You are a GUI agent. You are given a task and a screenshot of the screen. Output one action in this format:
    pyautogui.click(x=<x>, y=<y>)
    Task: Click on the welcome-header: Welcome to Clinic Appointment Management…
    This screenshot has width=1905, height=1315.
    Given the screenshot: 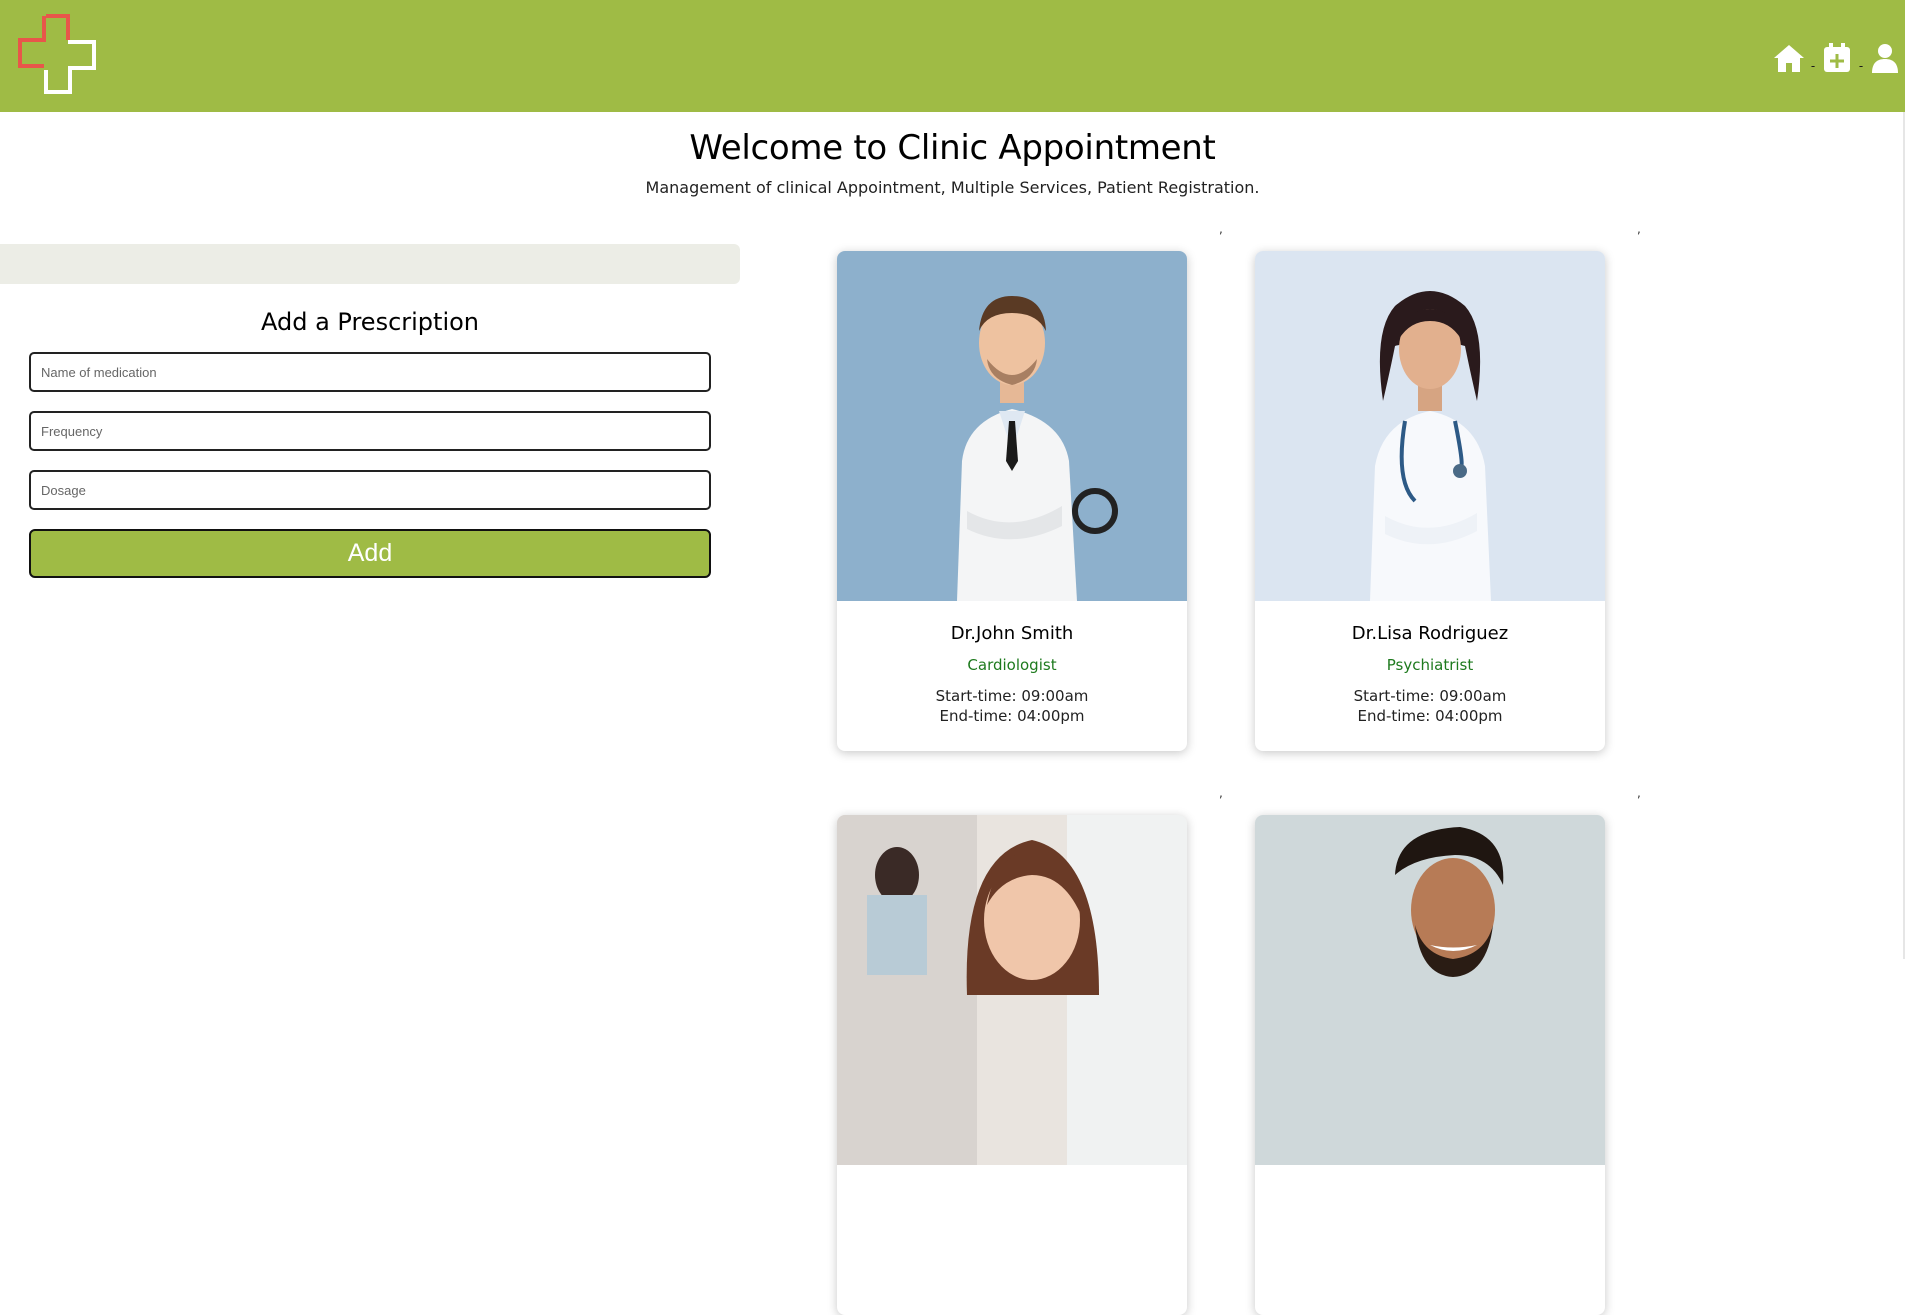 What is the action you would take?
    pyautogui.click(x=952, y=162)
    